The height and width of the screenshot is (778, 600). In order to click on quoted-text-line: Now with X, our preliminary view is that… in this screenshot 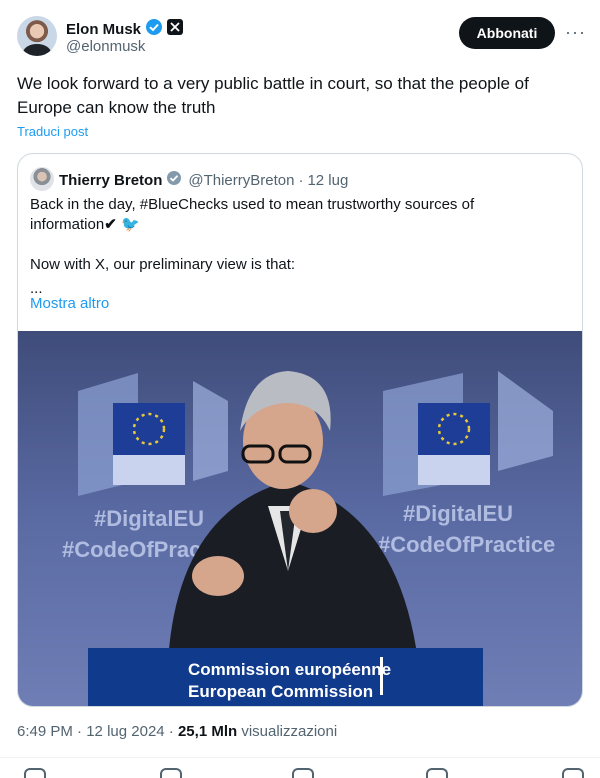, I will do `click(163, 264)`.